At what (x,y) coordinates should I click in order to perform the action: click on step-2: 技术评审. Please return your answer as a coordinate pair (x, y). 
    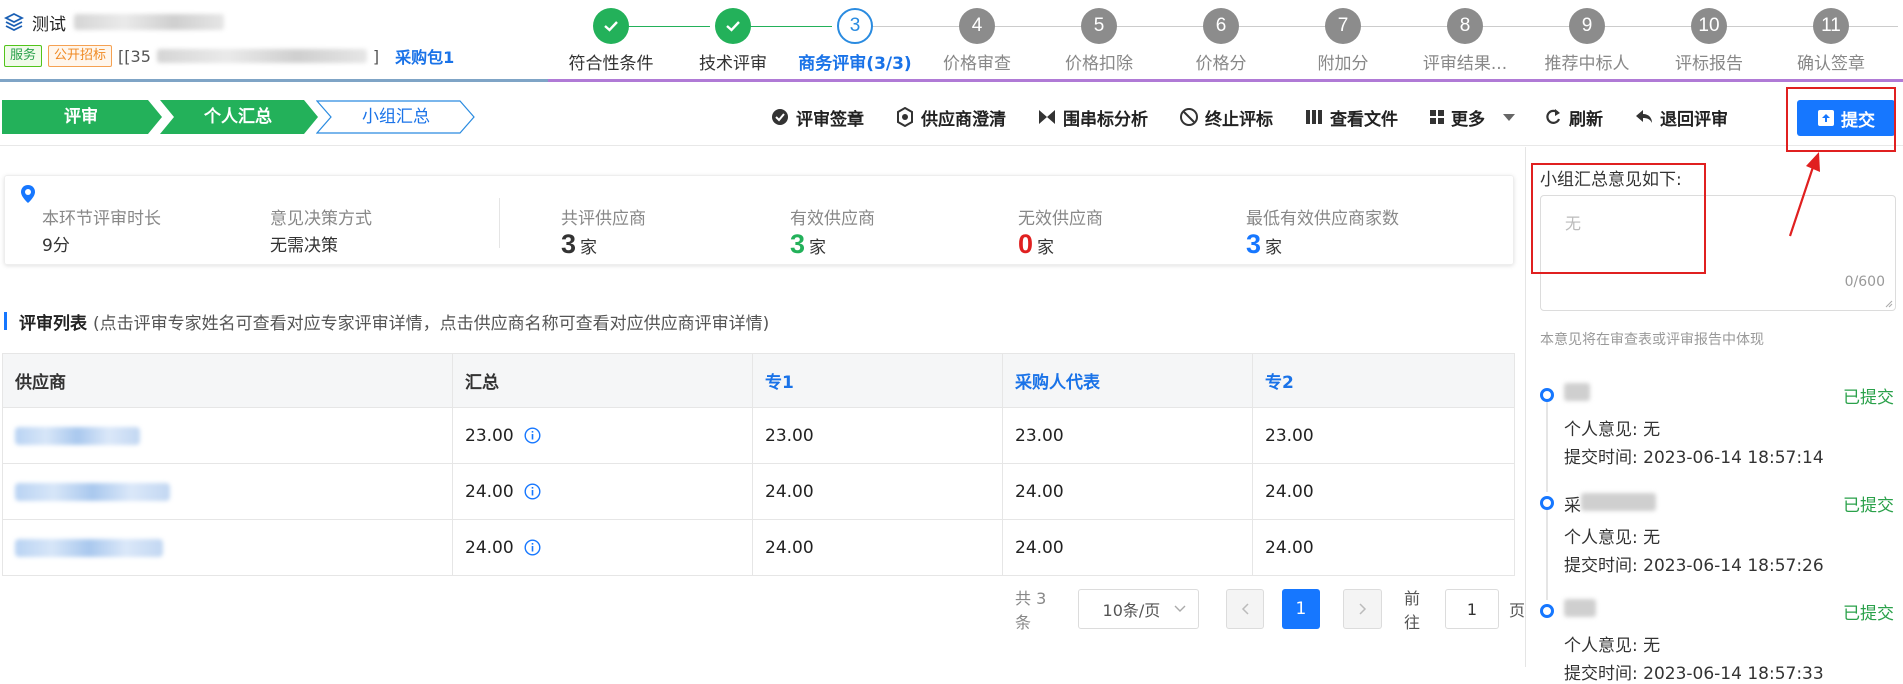
    Looking at the image, I should click on (733, 40).